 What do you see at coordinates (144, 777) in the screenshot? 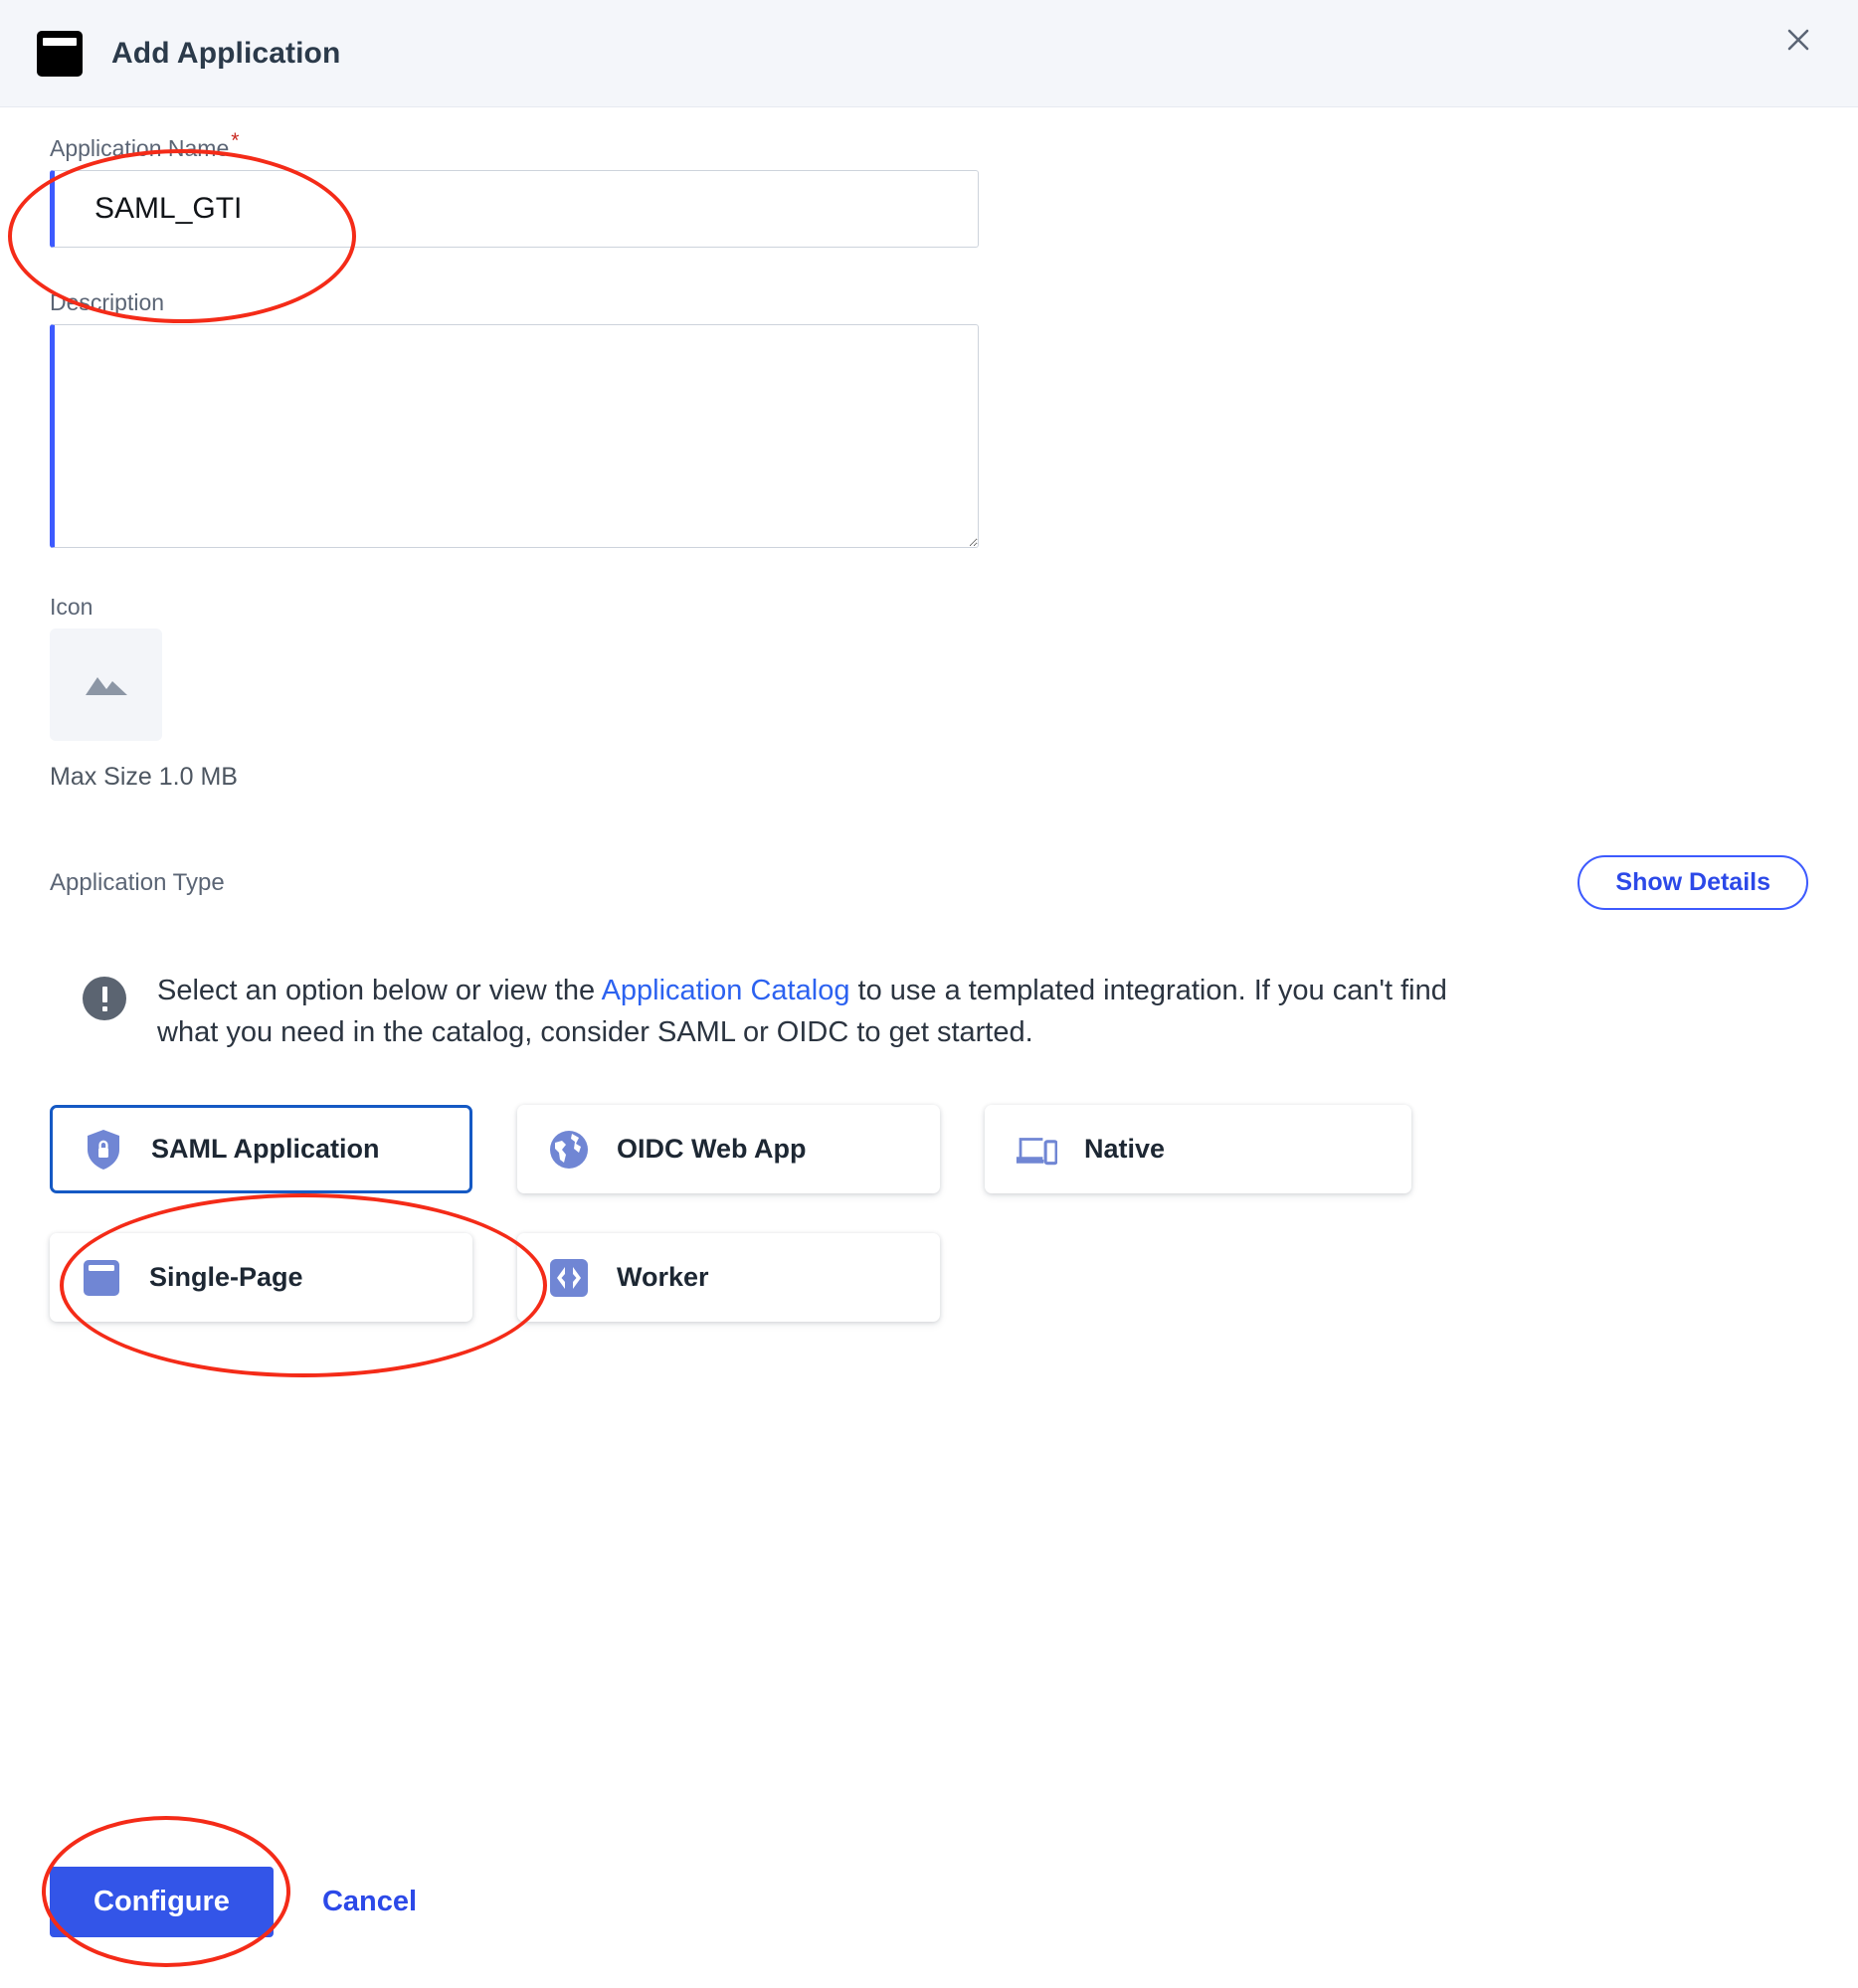
I see `max-size-text: Max Size 1.0 MB` at bounding box center [144, 777].